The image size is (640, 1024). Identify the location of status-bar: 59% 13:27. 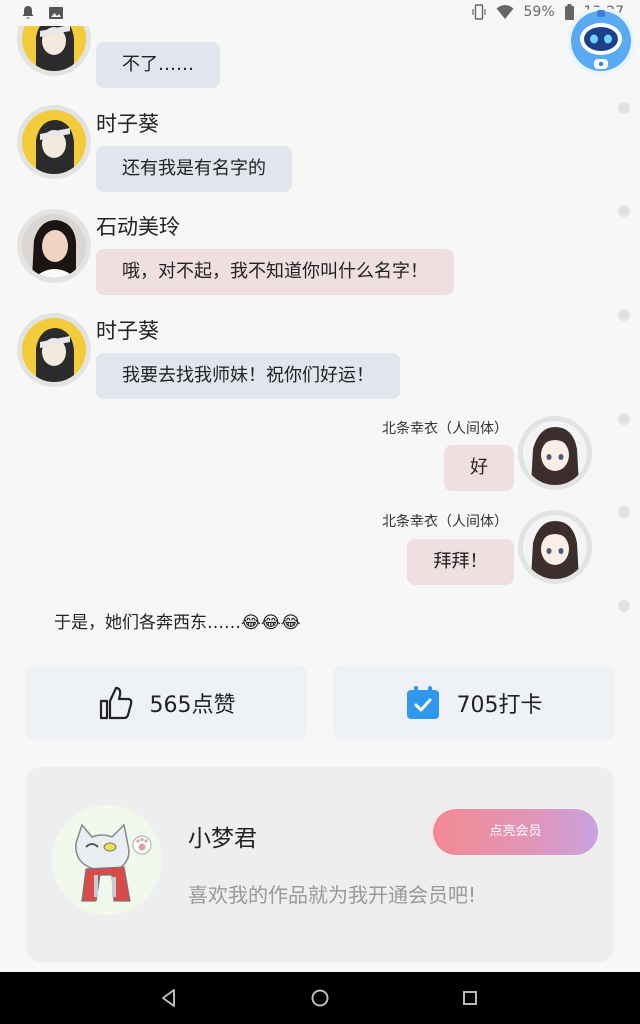
(320, 13).